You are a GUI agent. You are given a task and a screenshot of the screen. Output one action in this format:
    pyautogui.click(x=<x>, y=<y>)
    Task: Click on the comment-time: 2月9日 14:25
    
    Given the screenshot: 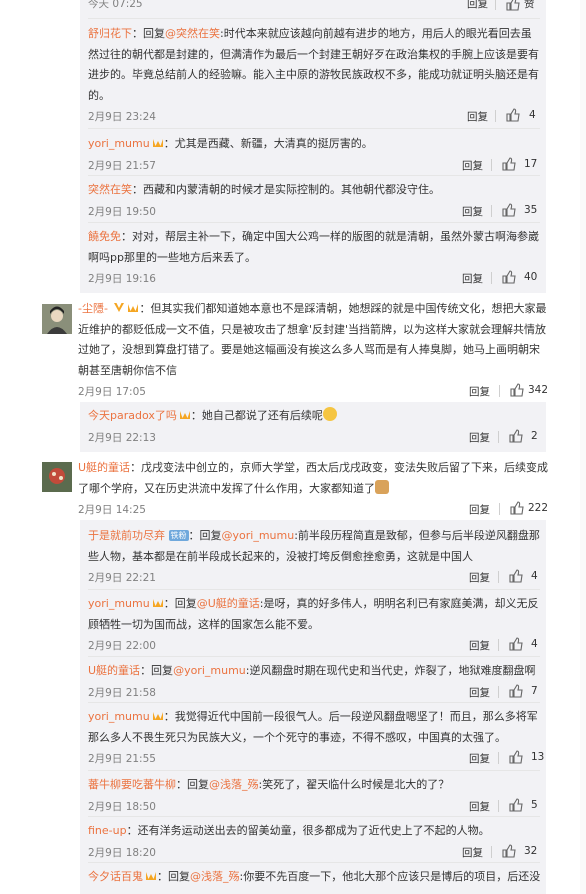 What is the action you would take?
    pyautogui.click(x=112, y=510)
    